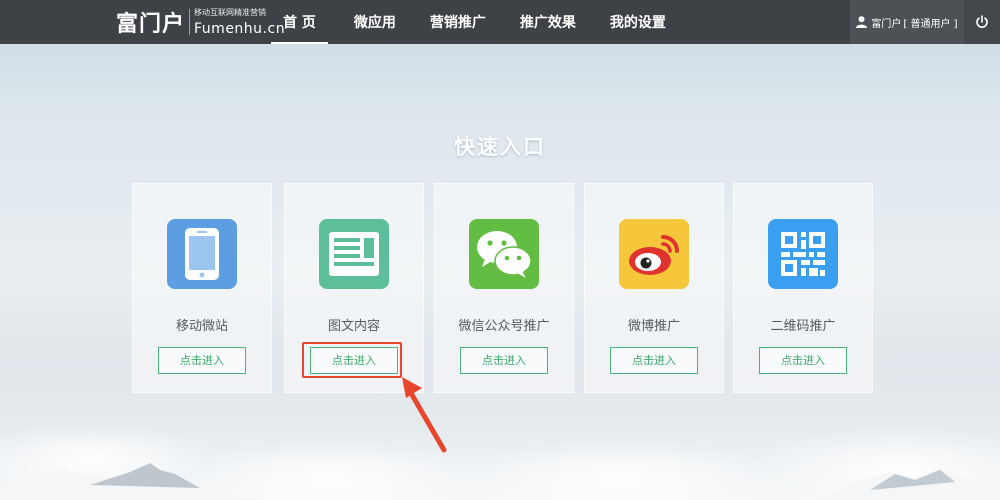 This screenshot has height=500, width=1000. I want to click on logout-button, so click(982, 22).